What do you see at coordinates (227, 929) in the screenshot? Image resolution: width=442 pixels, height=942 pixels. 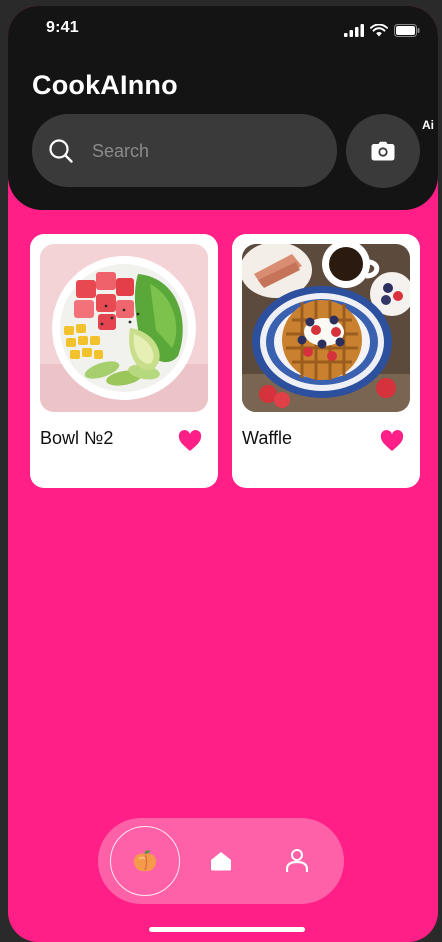 I see `home-indicator` at bounding box center [227, 929].